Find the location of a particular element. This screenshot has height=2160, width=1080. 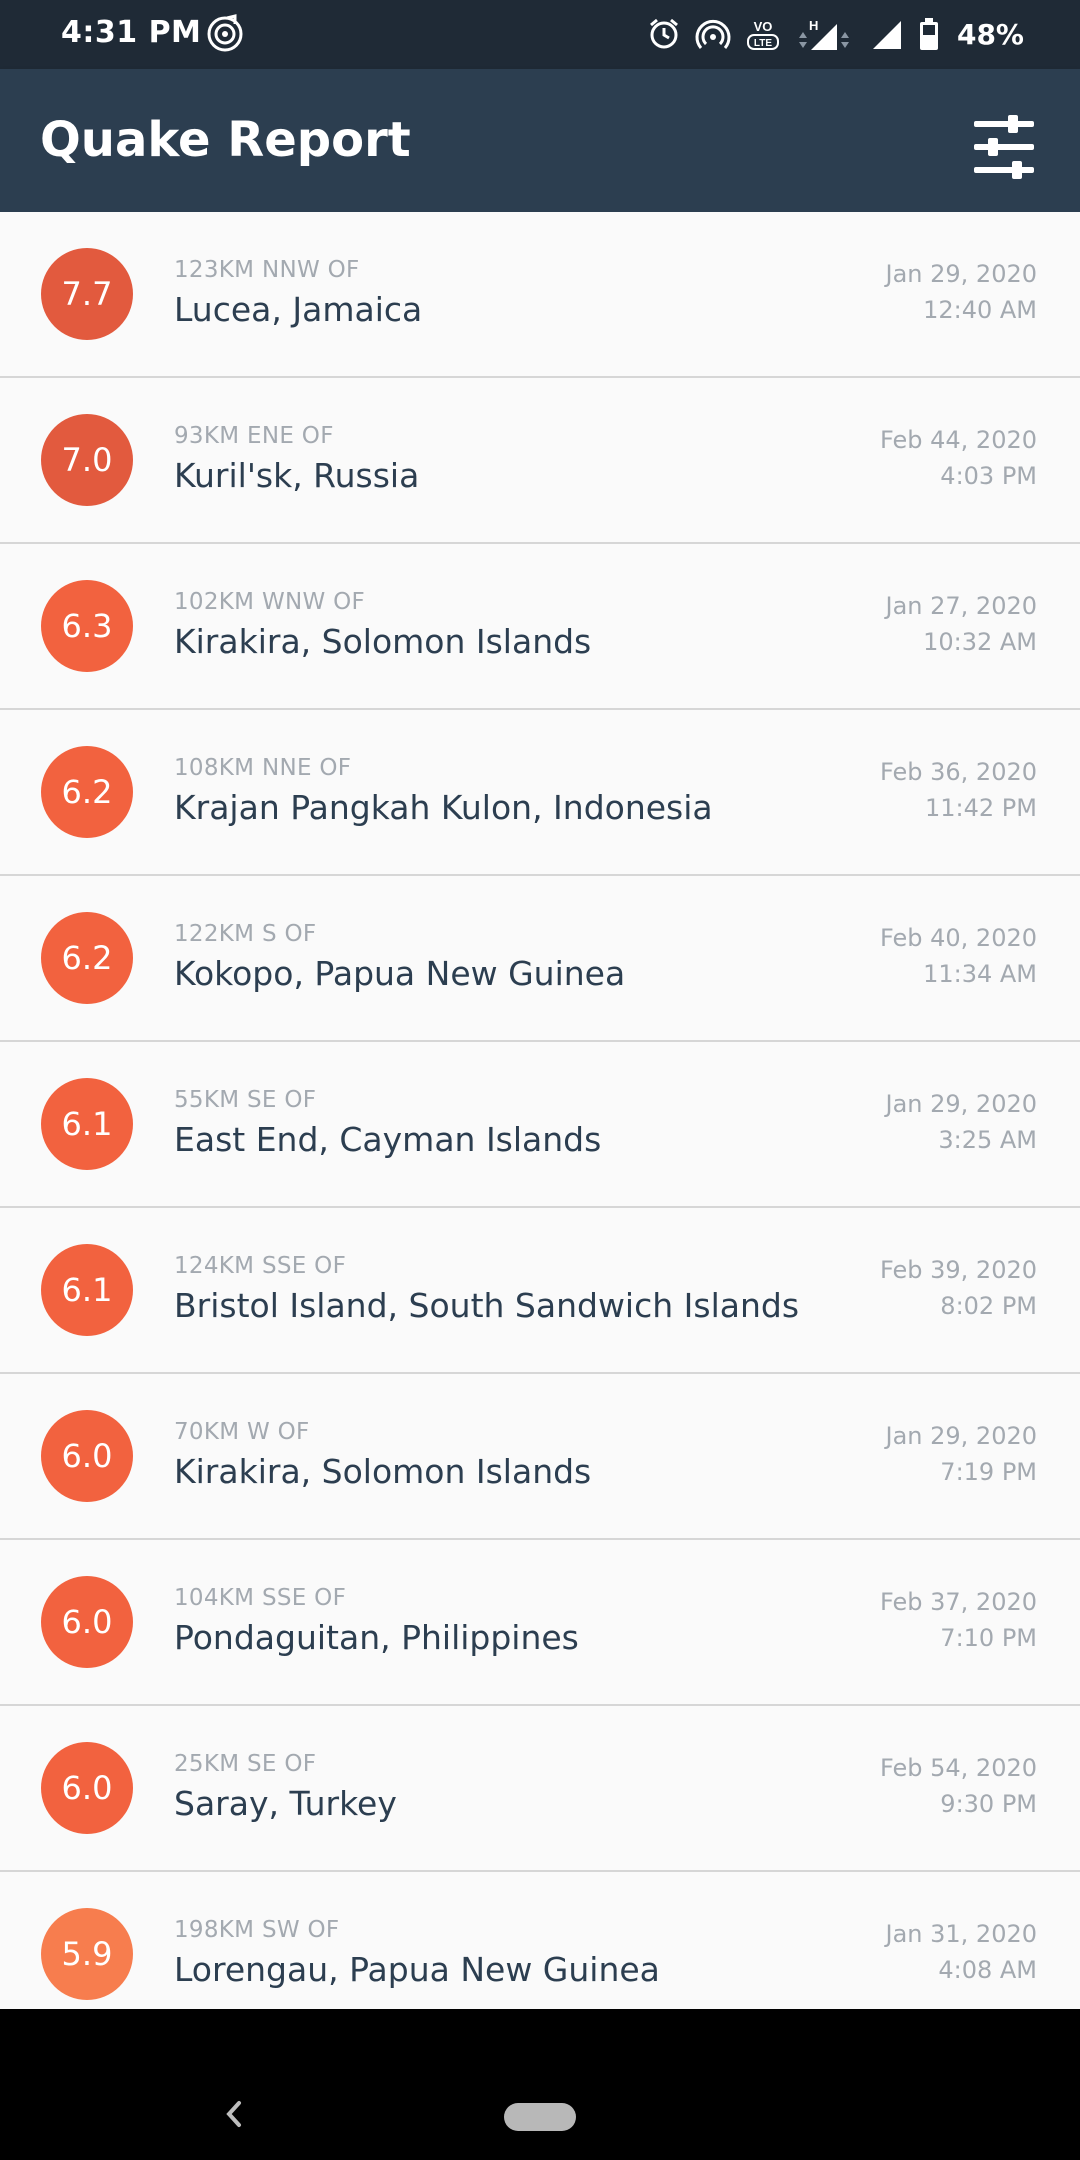

location-offset: 55KM SE OF is located at coordinates (245, 1100).